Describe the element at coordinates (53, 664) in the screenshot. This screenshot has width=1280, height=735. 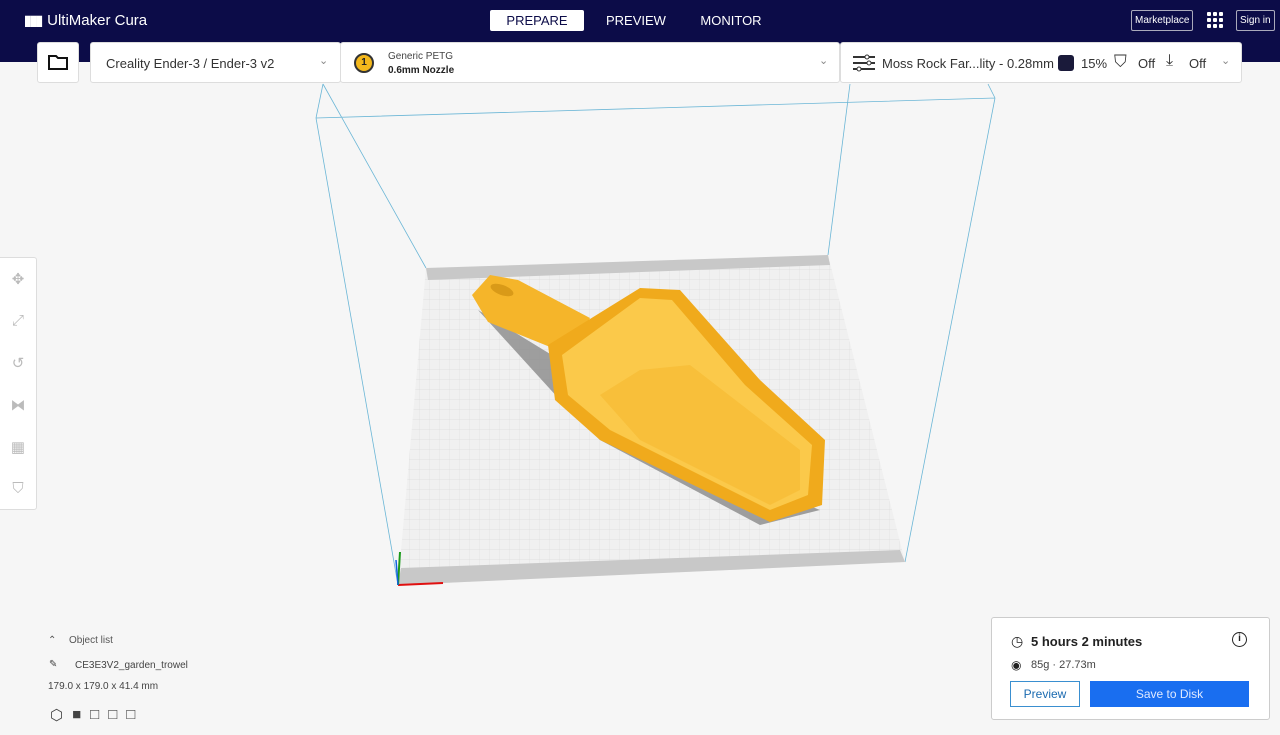
I see `edit-pencil-icon: ✎` at that location.